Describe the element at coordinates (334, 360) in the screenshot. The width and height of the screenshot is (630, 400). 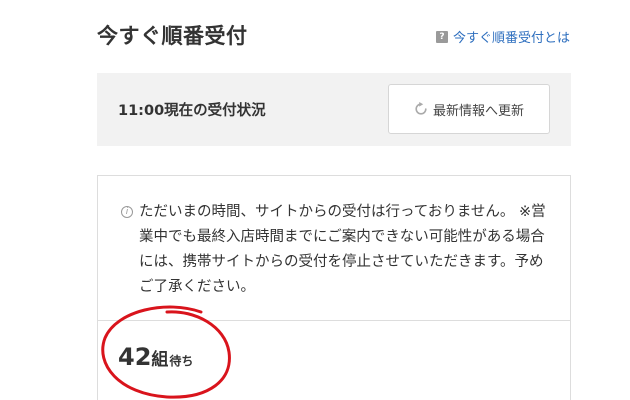
I see `wait-area: 42 組 待ち` at that location.